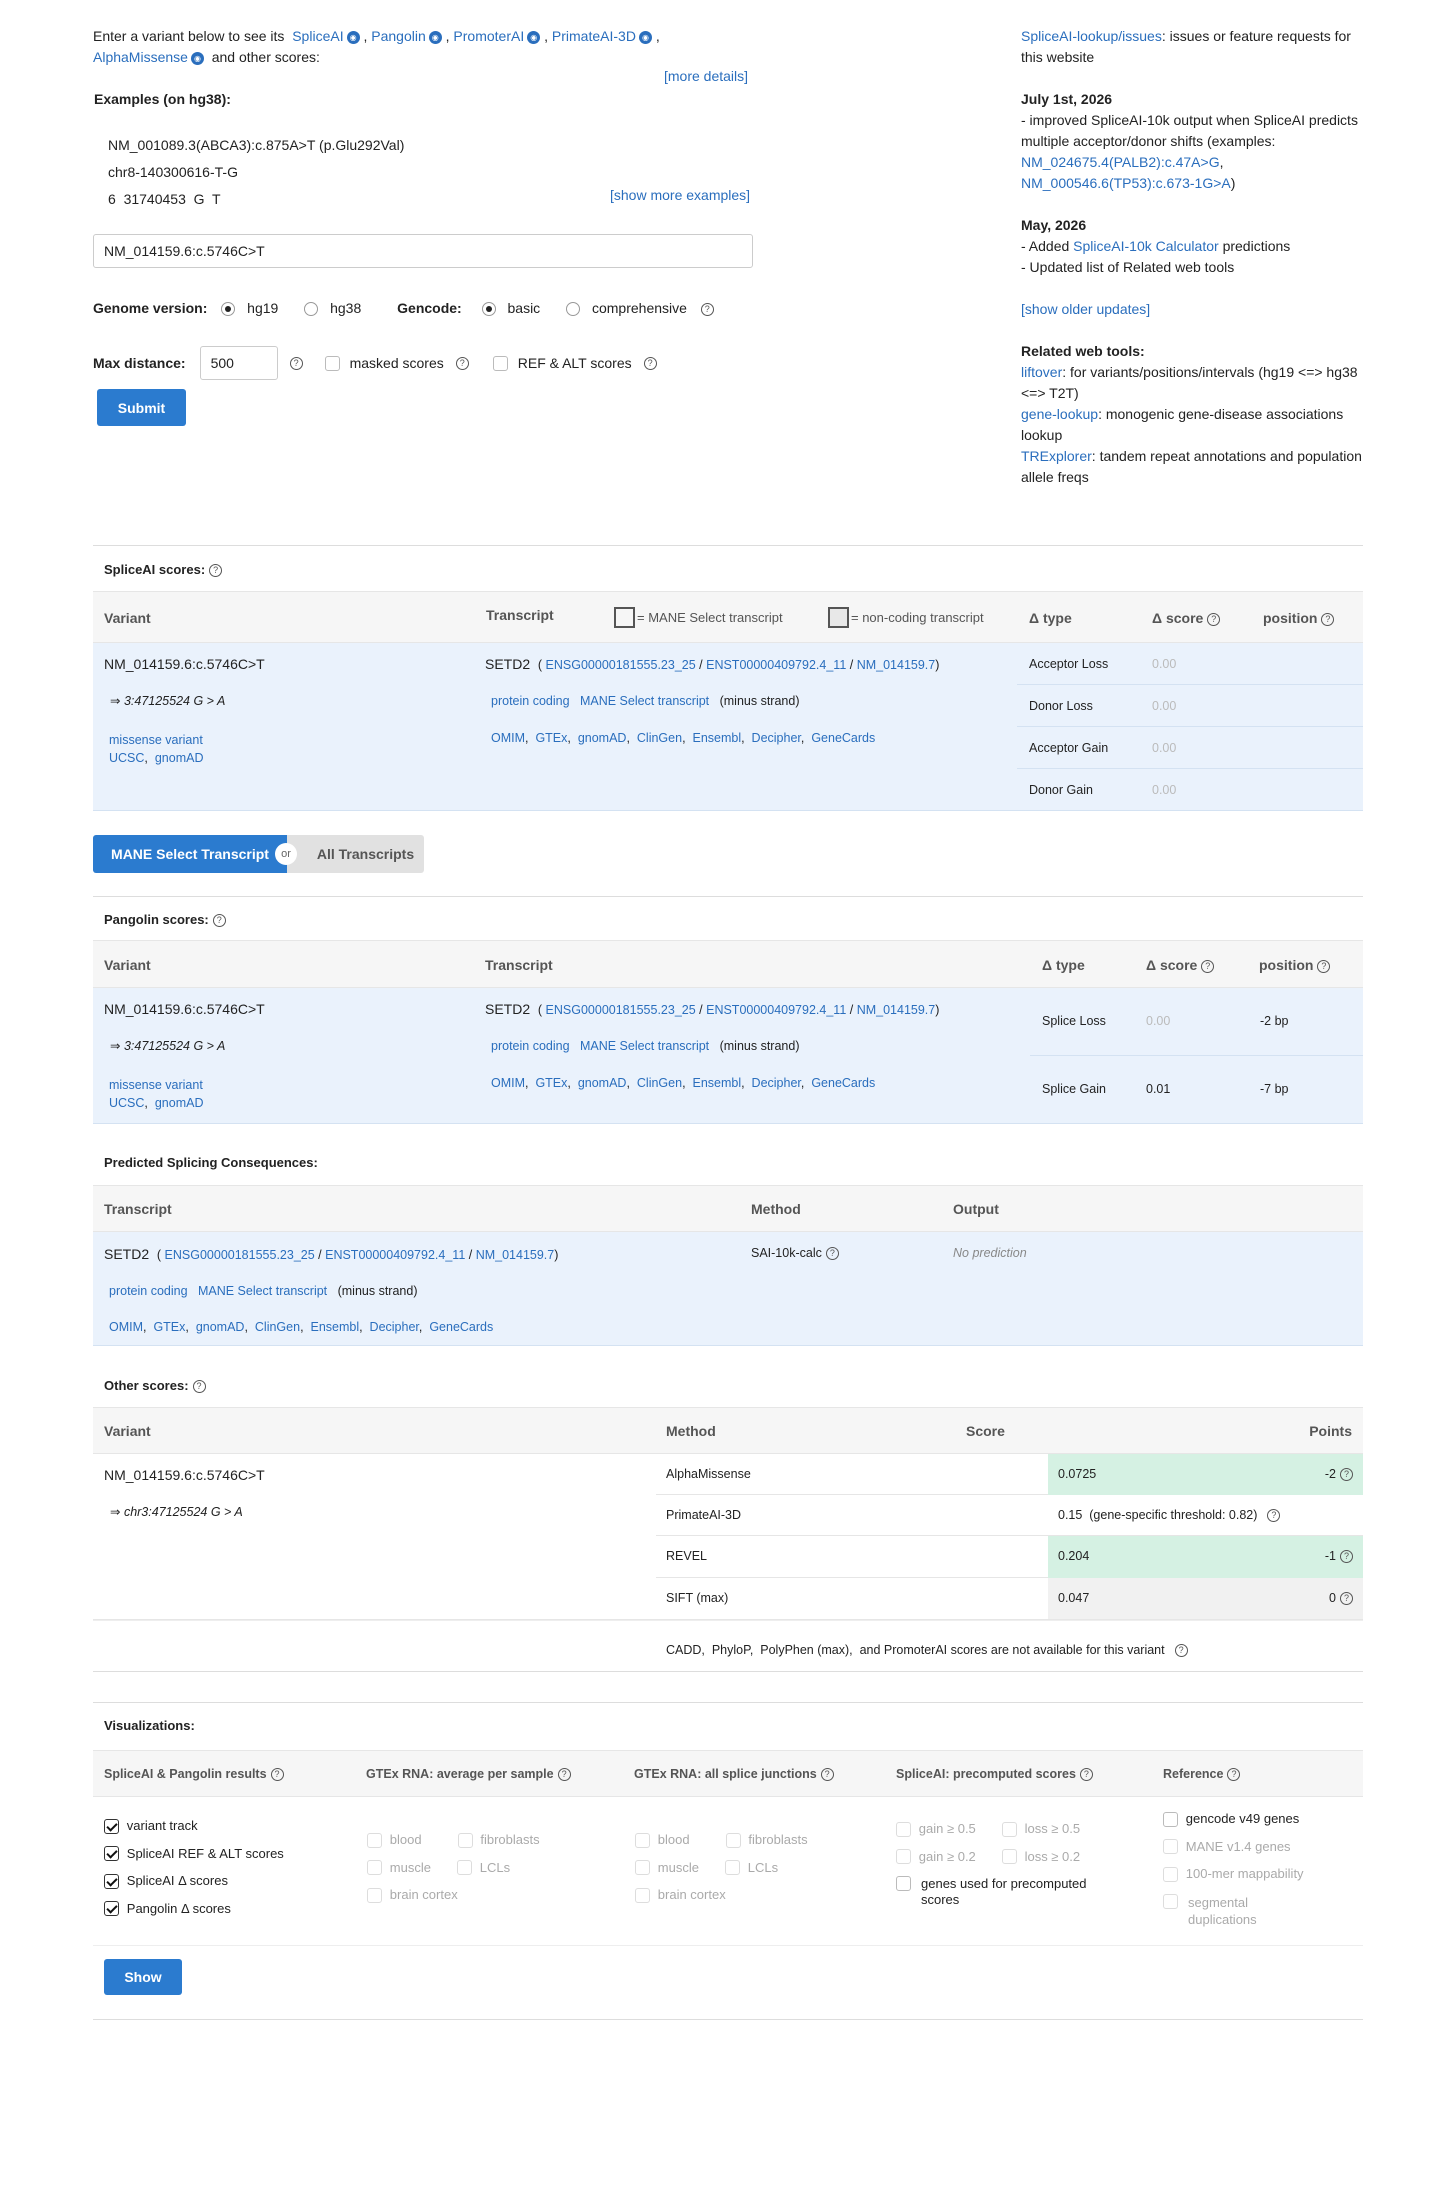 This screenshot has height=2200, width=1454. What do you see at coordinates (594, 36) in the screenshot?
I see `primateai-link: PrimateAI-3D` at bounding box center [594, 36].